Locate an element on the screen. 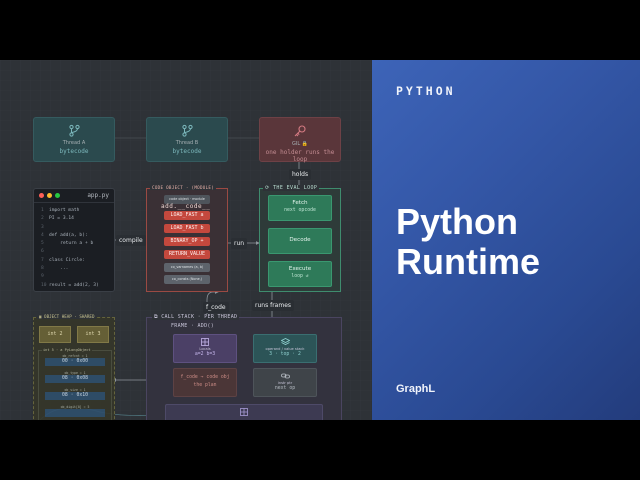 The width and height of the screenshot is (640, 480). heap-list-label: int 5 · a PyLongObject is located at coordinates (67, 350).